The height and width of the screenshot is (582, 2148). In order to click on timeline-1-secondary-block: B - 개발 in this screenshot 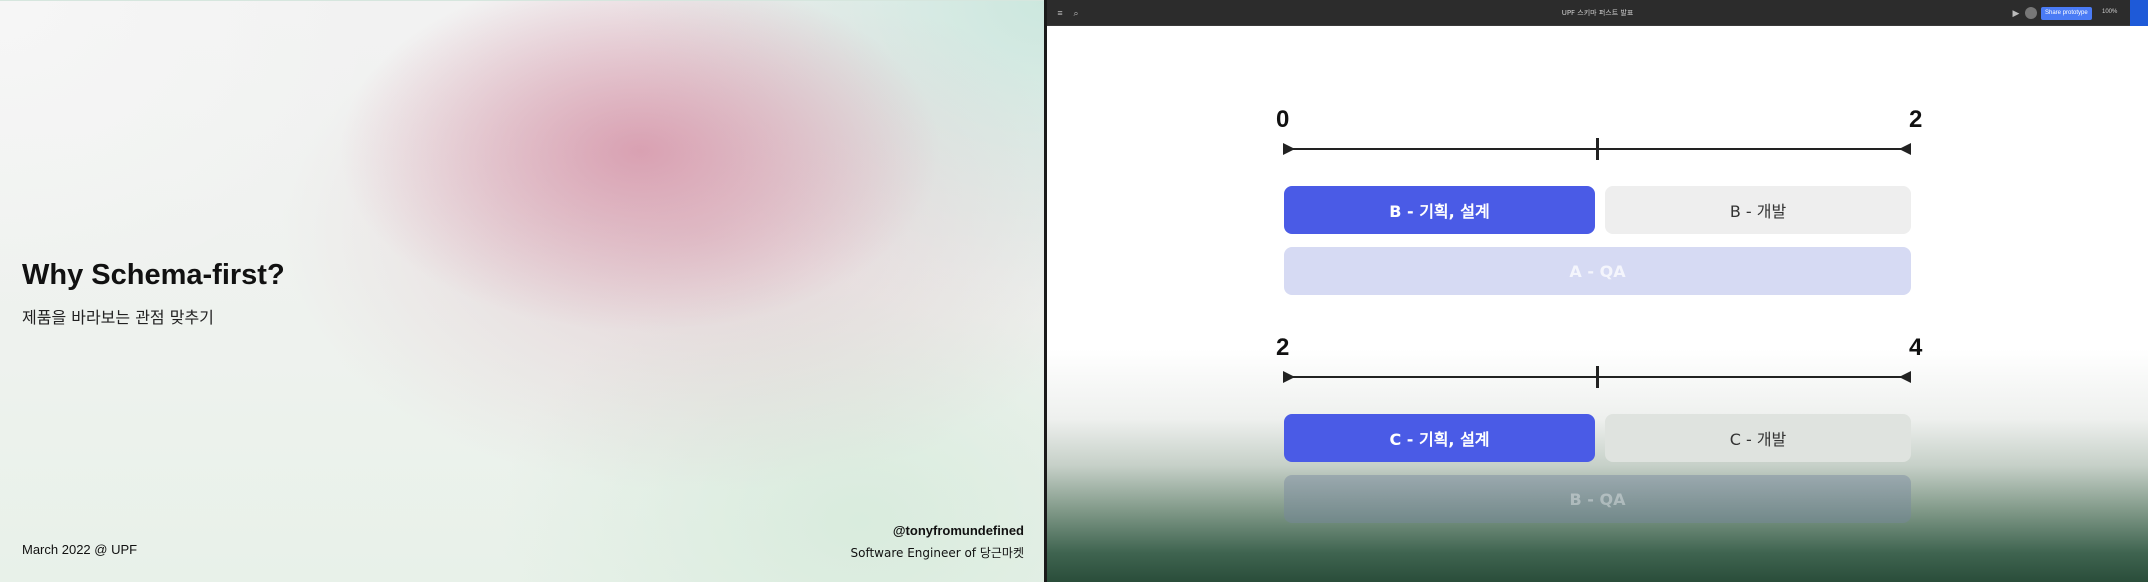, I will do `click(1758, 210)`.